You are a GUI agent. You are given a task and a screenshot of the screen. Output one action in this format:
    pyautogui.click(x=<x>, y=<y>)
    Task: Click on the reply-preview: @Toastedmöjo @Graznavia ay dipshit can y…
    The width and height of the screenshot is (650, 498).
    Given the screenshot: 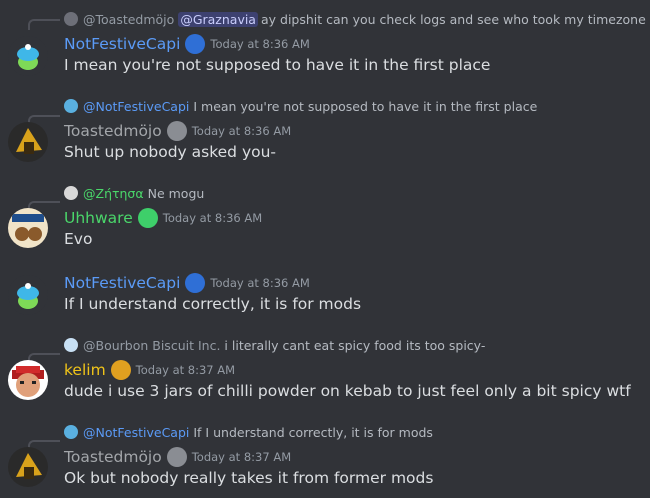 What is the action you would take?
    pyautogui.click(x=357, y=19)
    